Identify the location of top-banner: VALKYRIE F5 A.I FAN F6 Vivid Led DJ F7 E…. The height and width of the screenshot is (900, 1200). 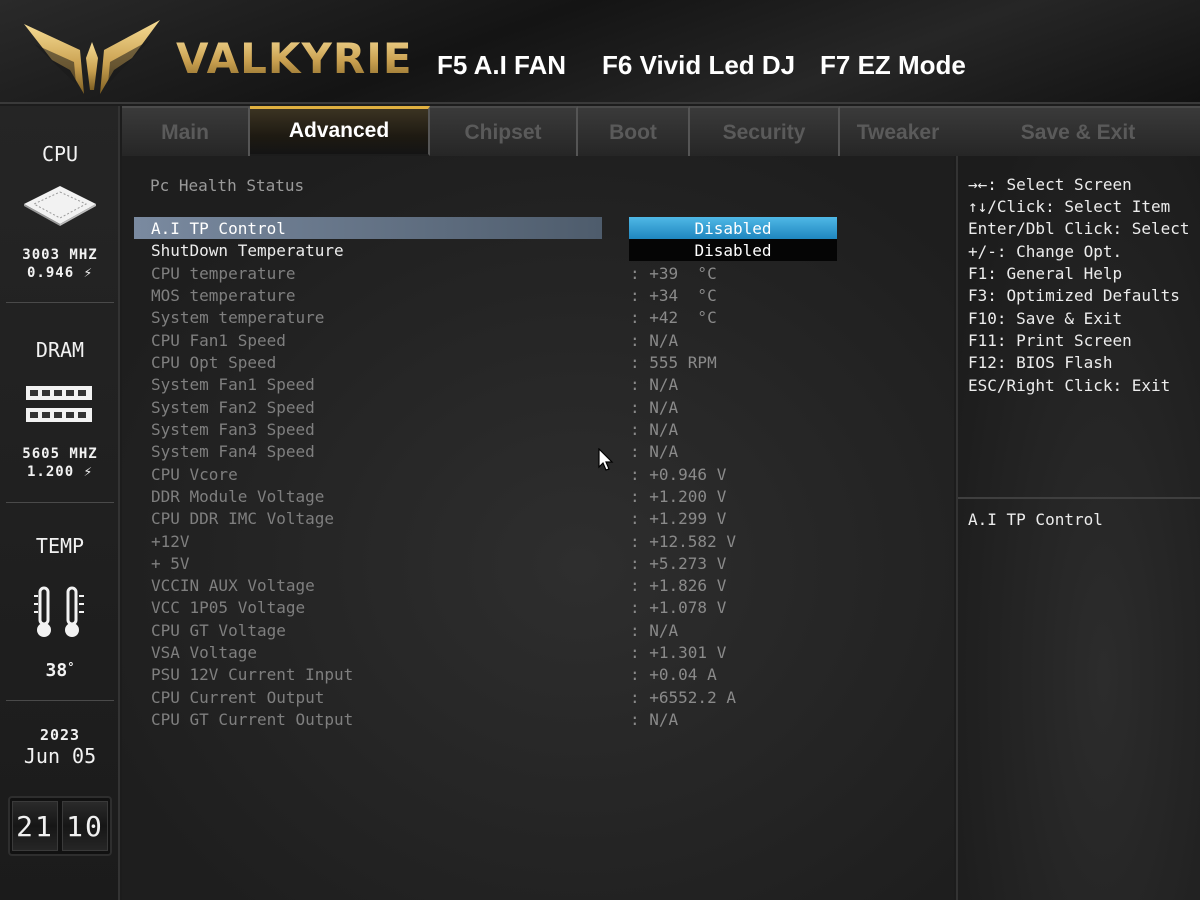
(600, 52).